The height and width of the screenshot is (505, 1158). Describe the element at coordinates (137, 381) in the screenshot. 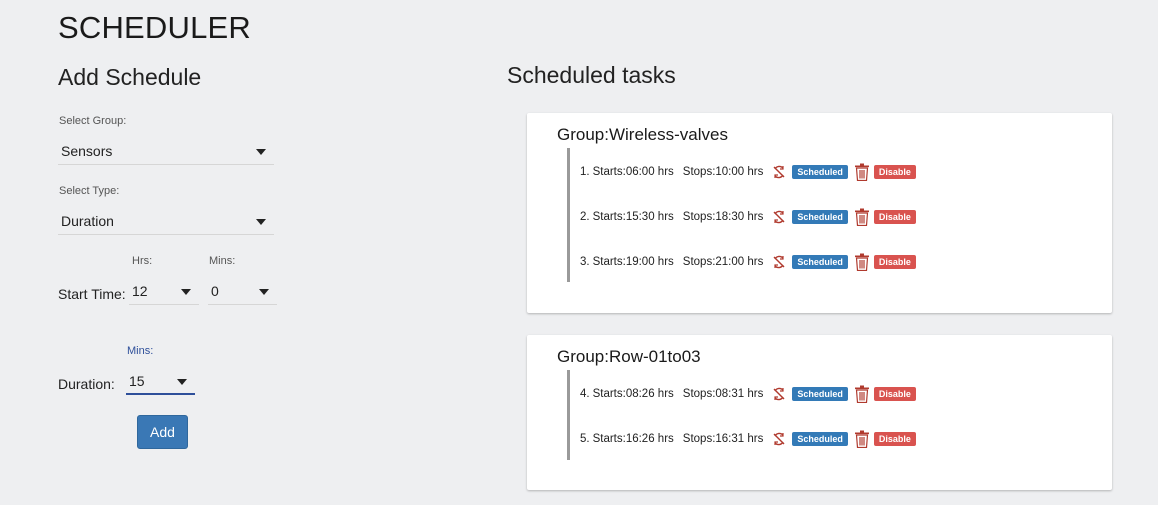

I see `duration-value: 15` at that location.